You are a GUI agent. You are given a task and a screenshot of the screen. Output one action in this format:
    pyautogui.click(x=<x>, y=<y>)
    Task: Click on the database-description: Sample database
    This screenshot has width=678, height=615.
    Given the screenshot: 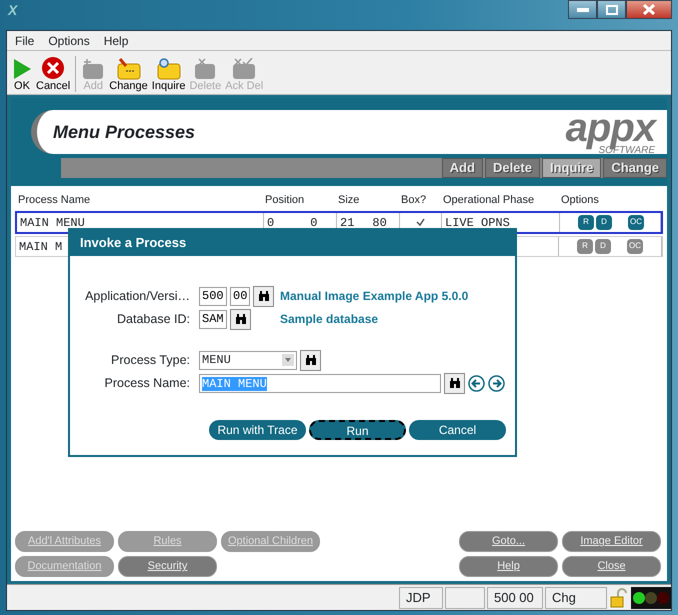 What is the action you would take?
    pyautogui.click(x=329, y=319)
    